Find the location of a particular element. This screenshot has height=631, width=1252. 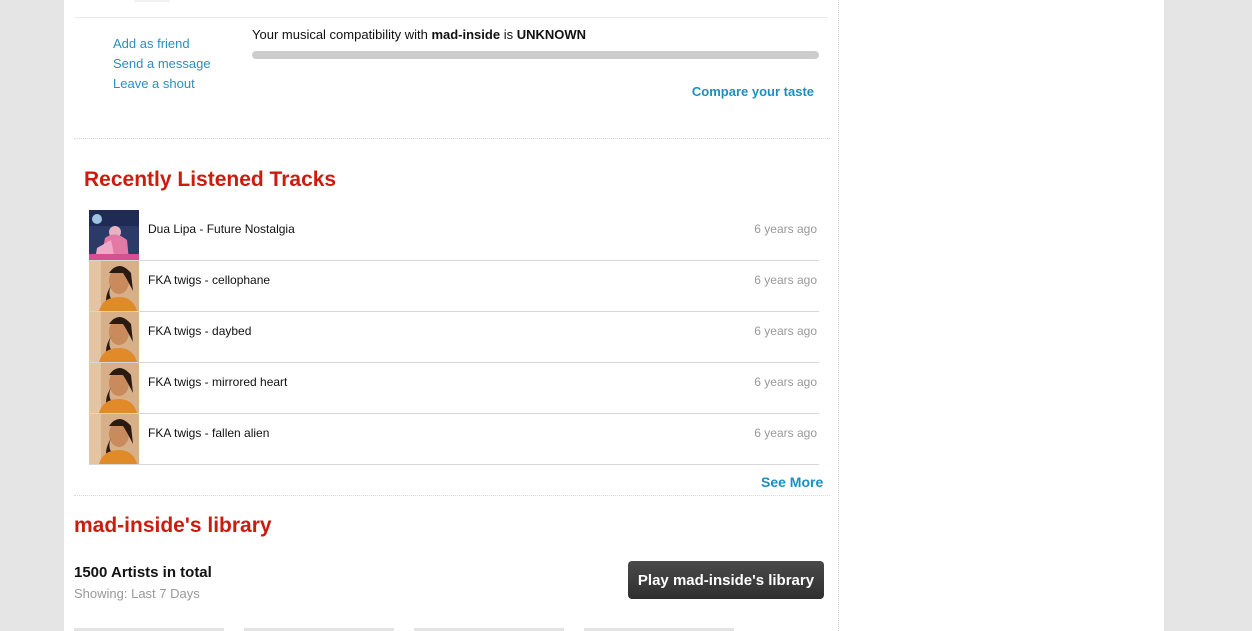

track-title: FKA twigs - fallen alien is located at coordinates (208, 433).